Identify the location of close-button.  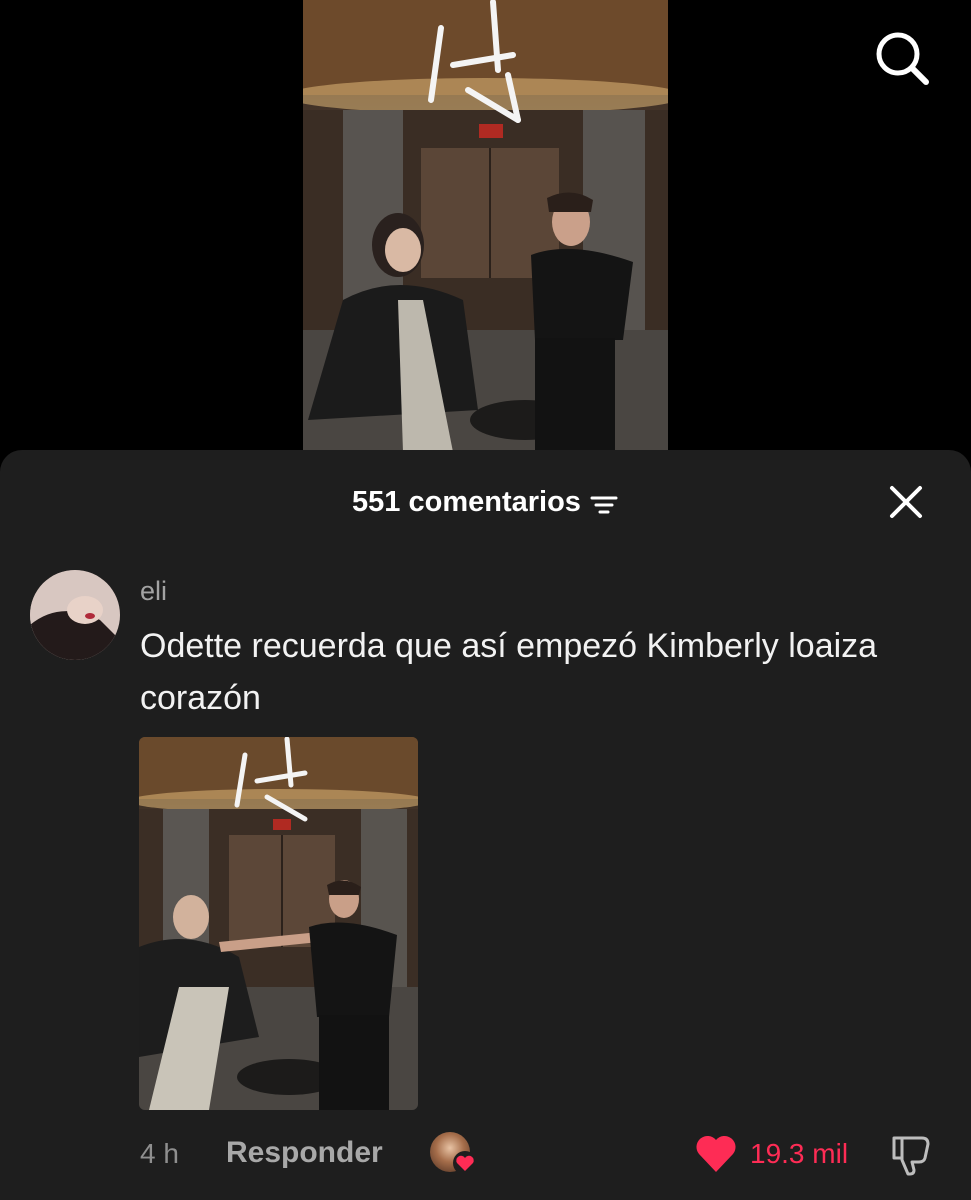
(906, 502).